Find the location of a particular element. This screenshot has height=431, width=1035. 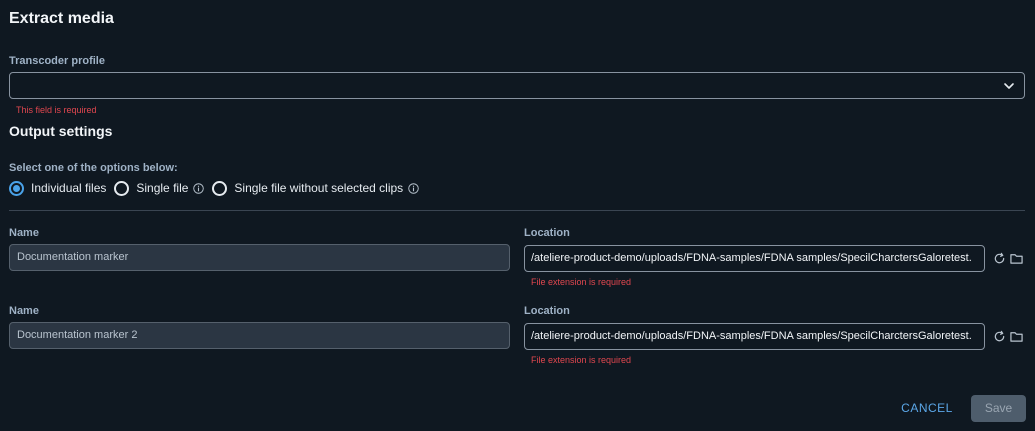

save-button: Save is located at coordinates (998, 408).